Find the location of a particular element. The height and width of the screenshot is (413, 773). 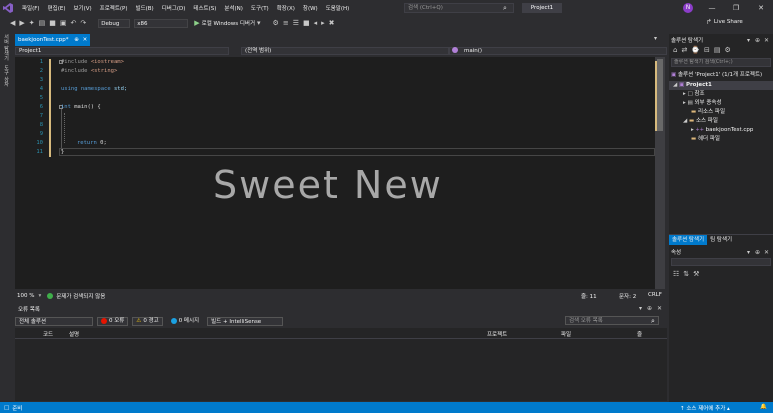

line-ending: CRLF is located at coordinates (655, 295).